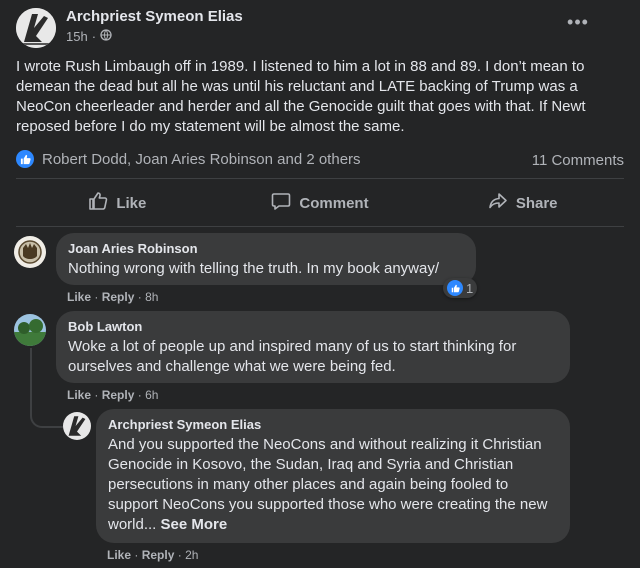 The width and height of the screenshot is (640, 568). Describe the element at coordinates (98, 203) in the screenshot. I see `thumbs-up-icon` at that location.